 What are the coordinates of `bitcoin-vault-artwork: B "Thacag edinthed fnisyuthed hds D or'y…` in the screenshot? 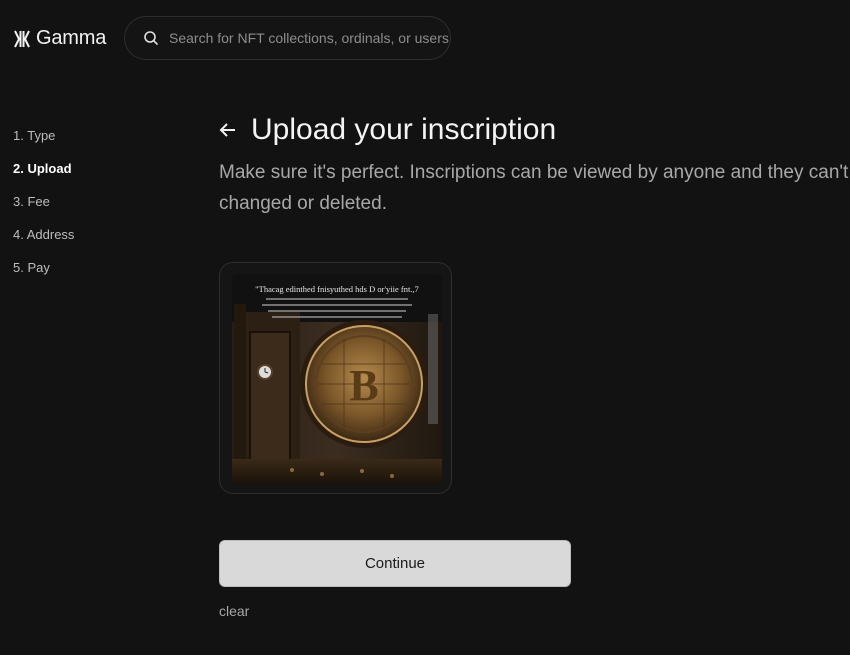 It's located at (337, 379).